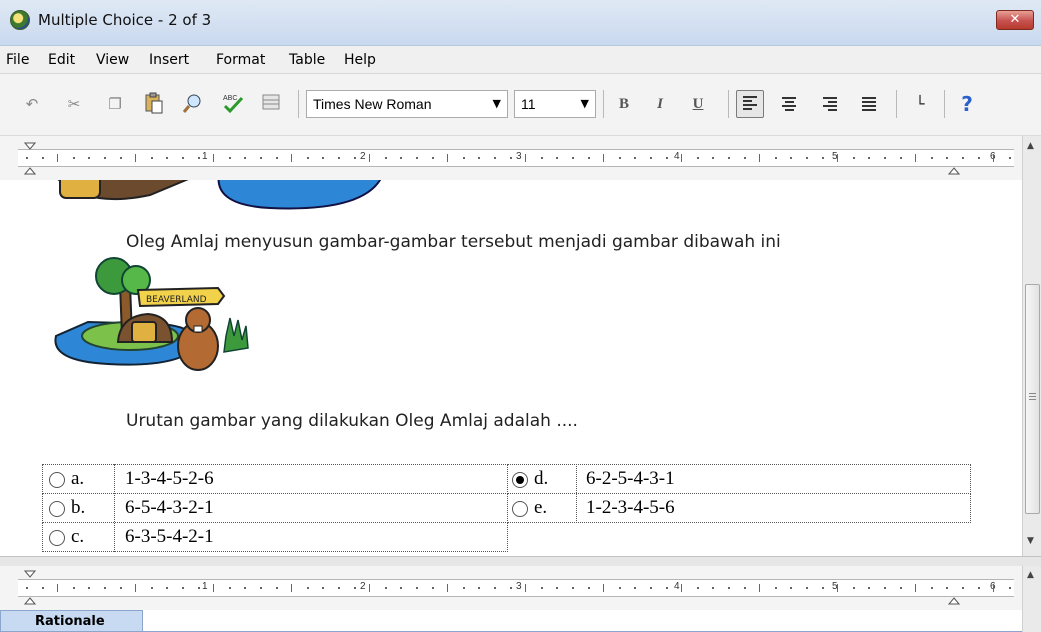  Describe the element at coordinates (57, 509) in the screenshot. I see `radio-b` at that location.